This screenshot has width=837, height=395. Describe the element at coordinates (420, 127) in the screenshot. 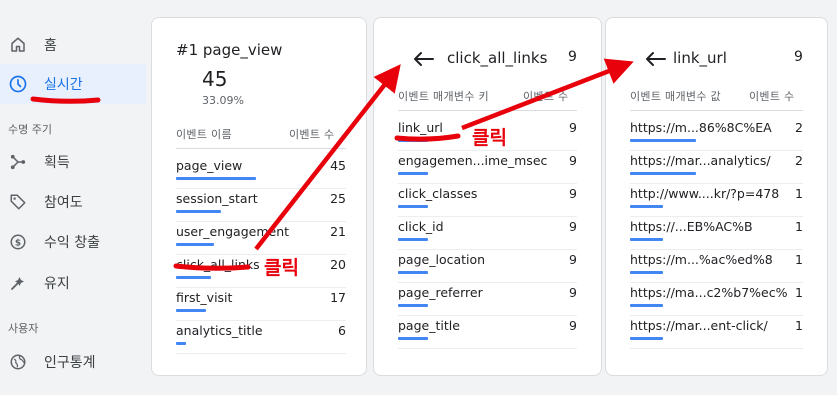

I see `row-name: link_url` at that location.